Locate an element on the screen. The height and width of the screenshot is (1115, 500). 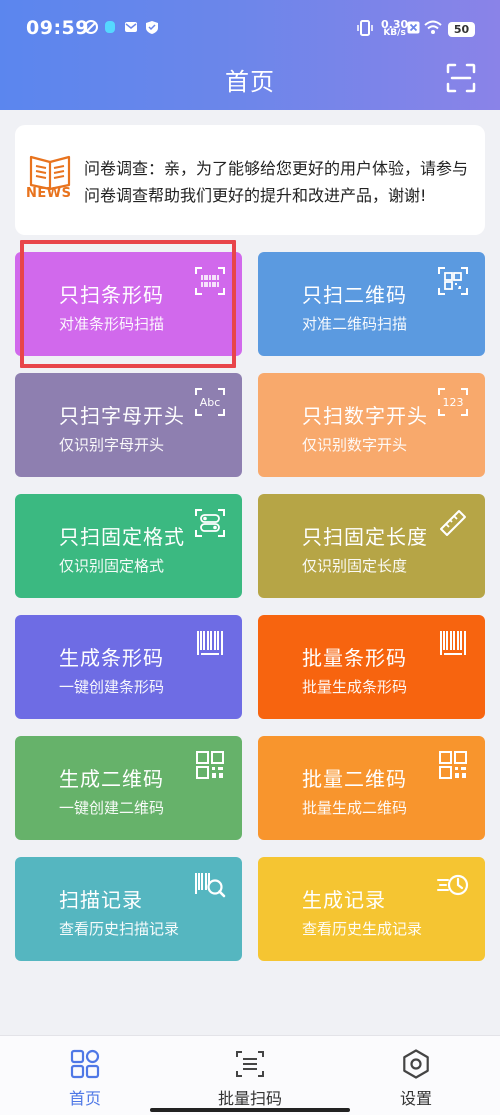
nav-label: 首页 is located at coordinates (84, 1098).